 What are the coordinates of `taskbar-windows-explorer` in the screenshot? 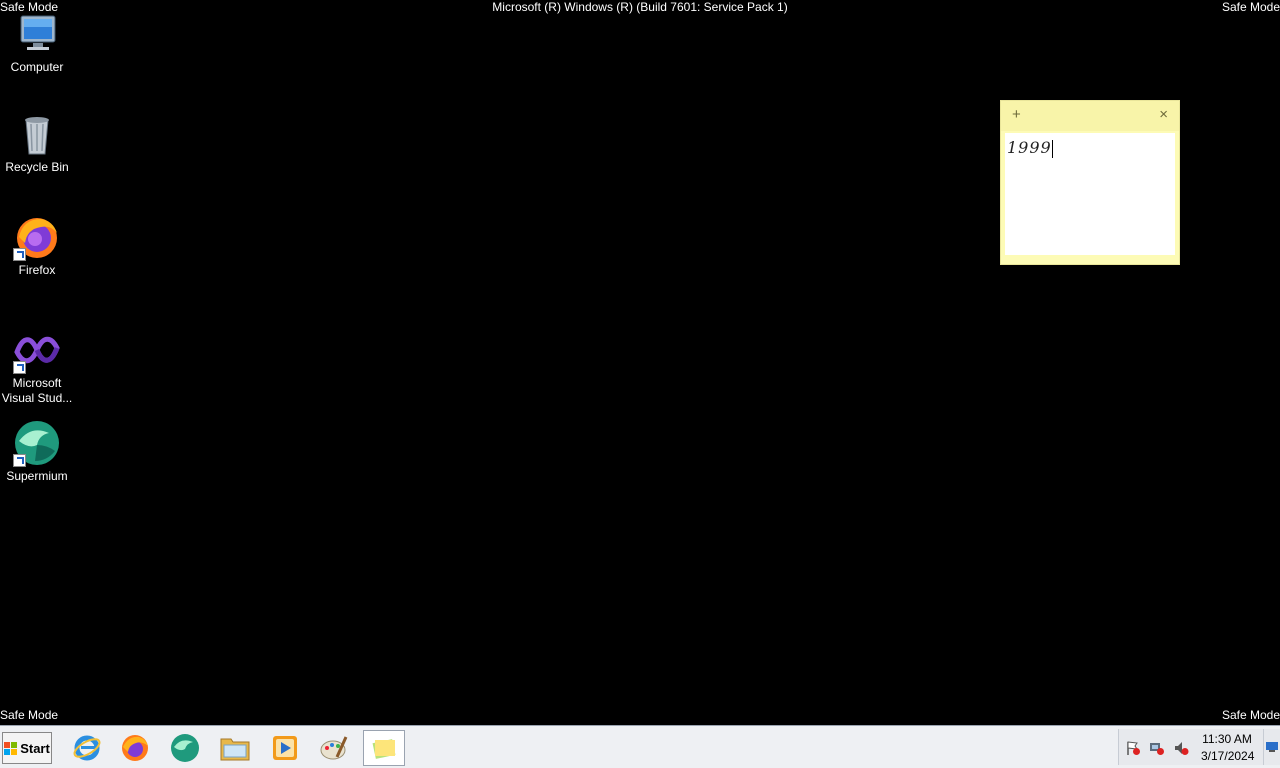 It's located at (235, 748).